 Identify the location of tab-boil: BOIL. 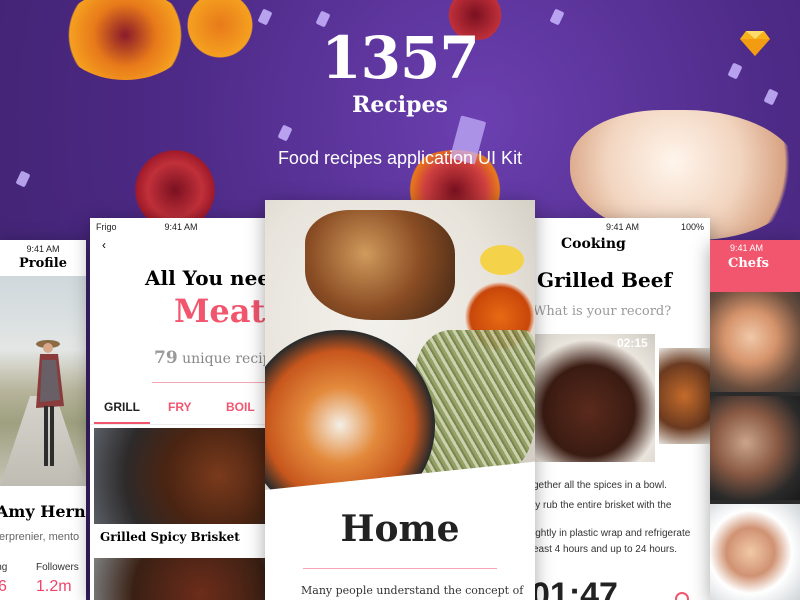
(240, 407).